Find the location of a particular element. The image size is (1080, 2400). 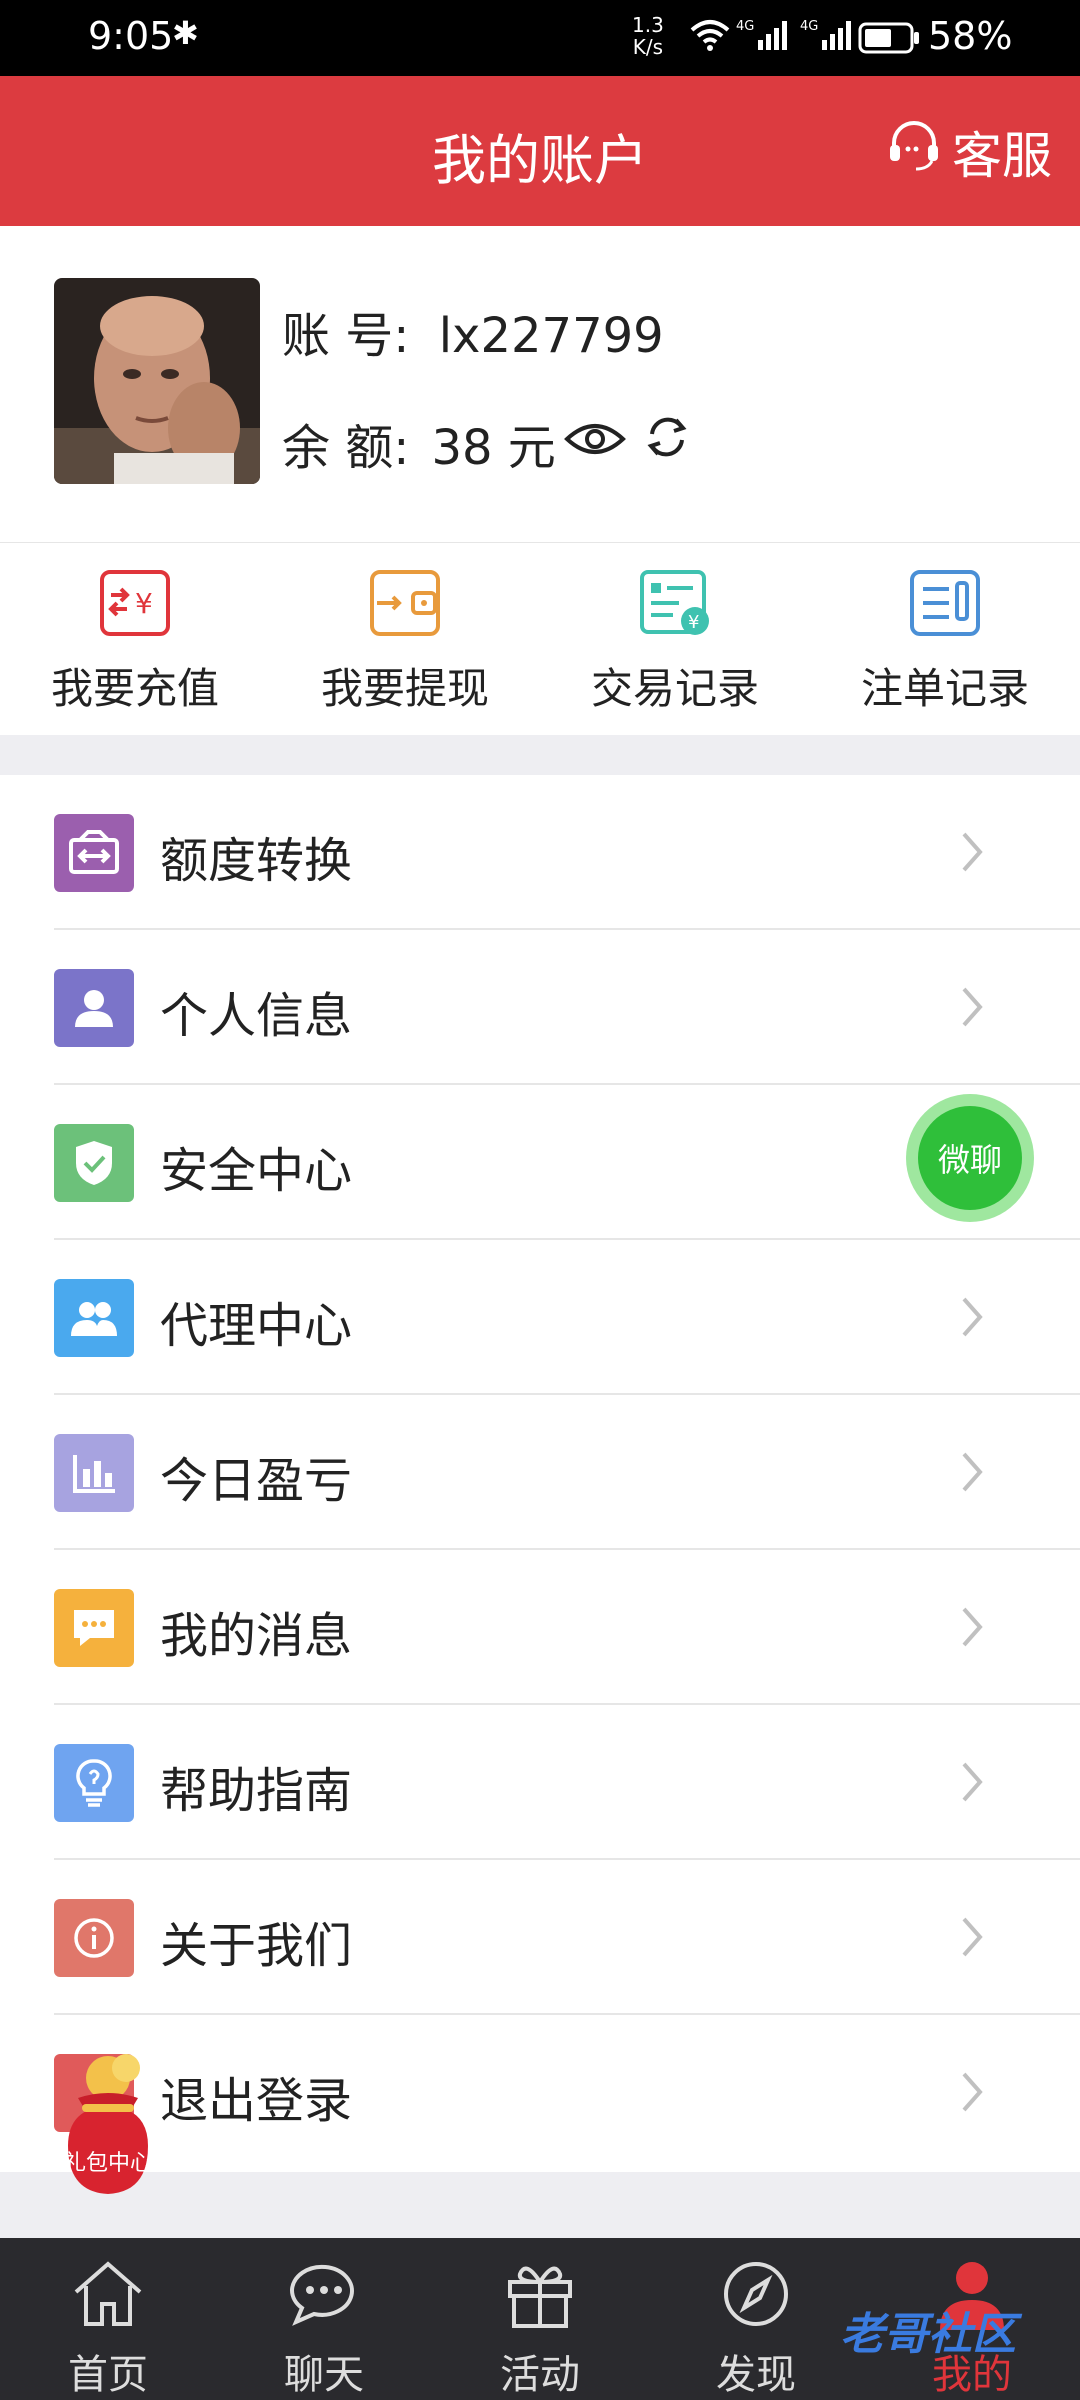

refresh-icon is located at coordinates (667, 443).